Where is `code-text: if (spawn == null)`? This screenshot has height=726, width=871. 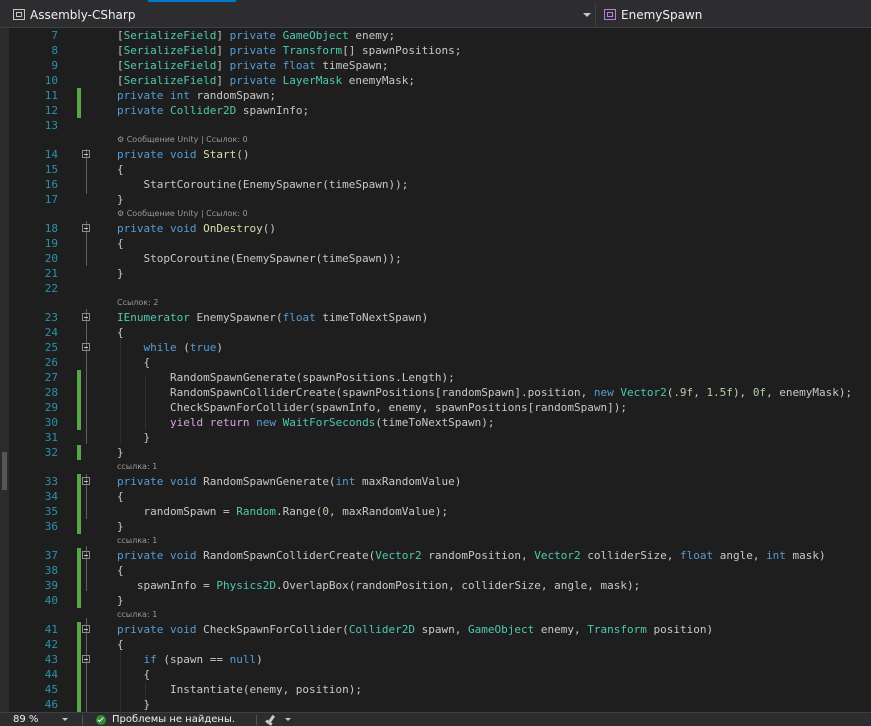
code-text: if (spawn == null) is located at coordinates (190, 659).